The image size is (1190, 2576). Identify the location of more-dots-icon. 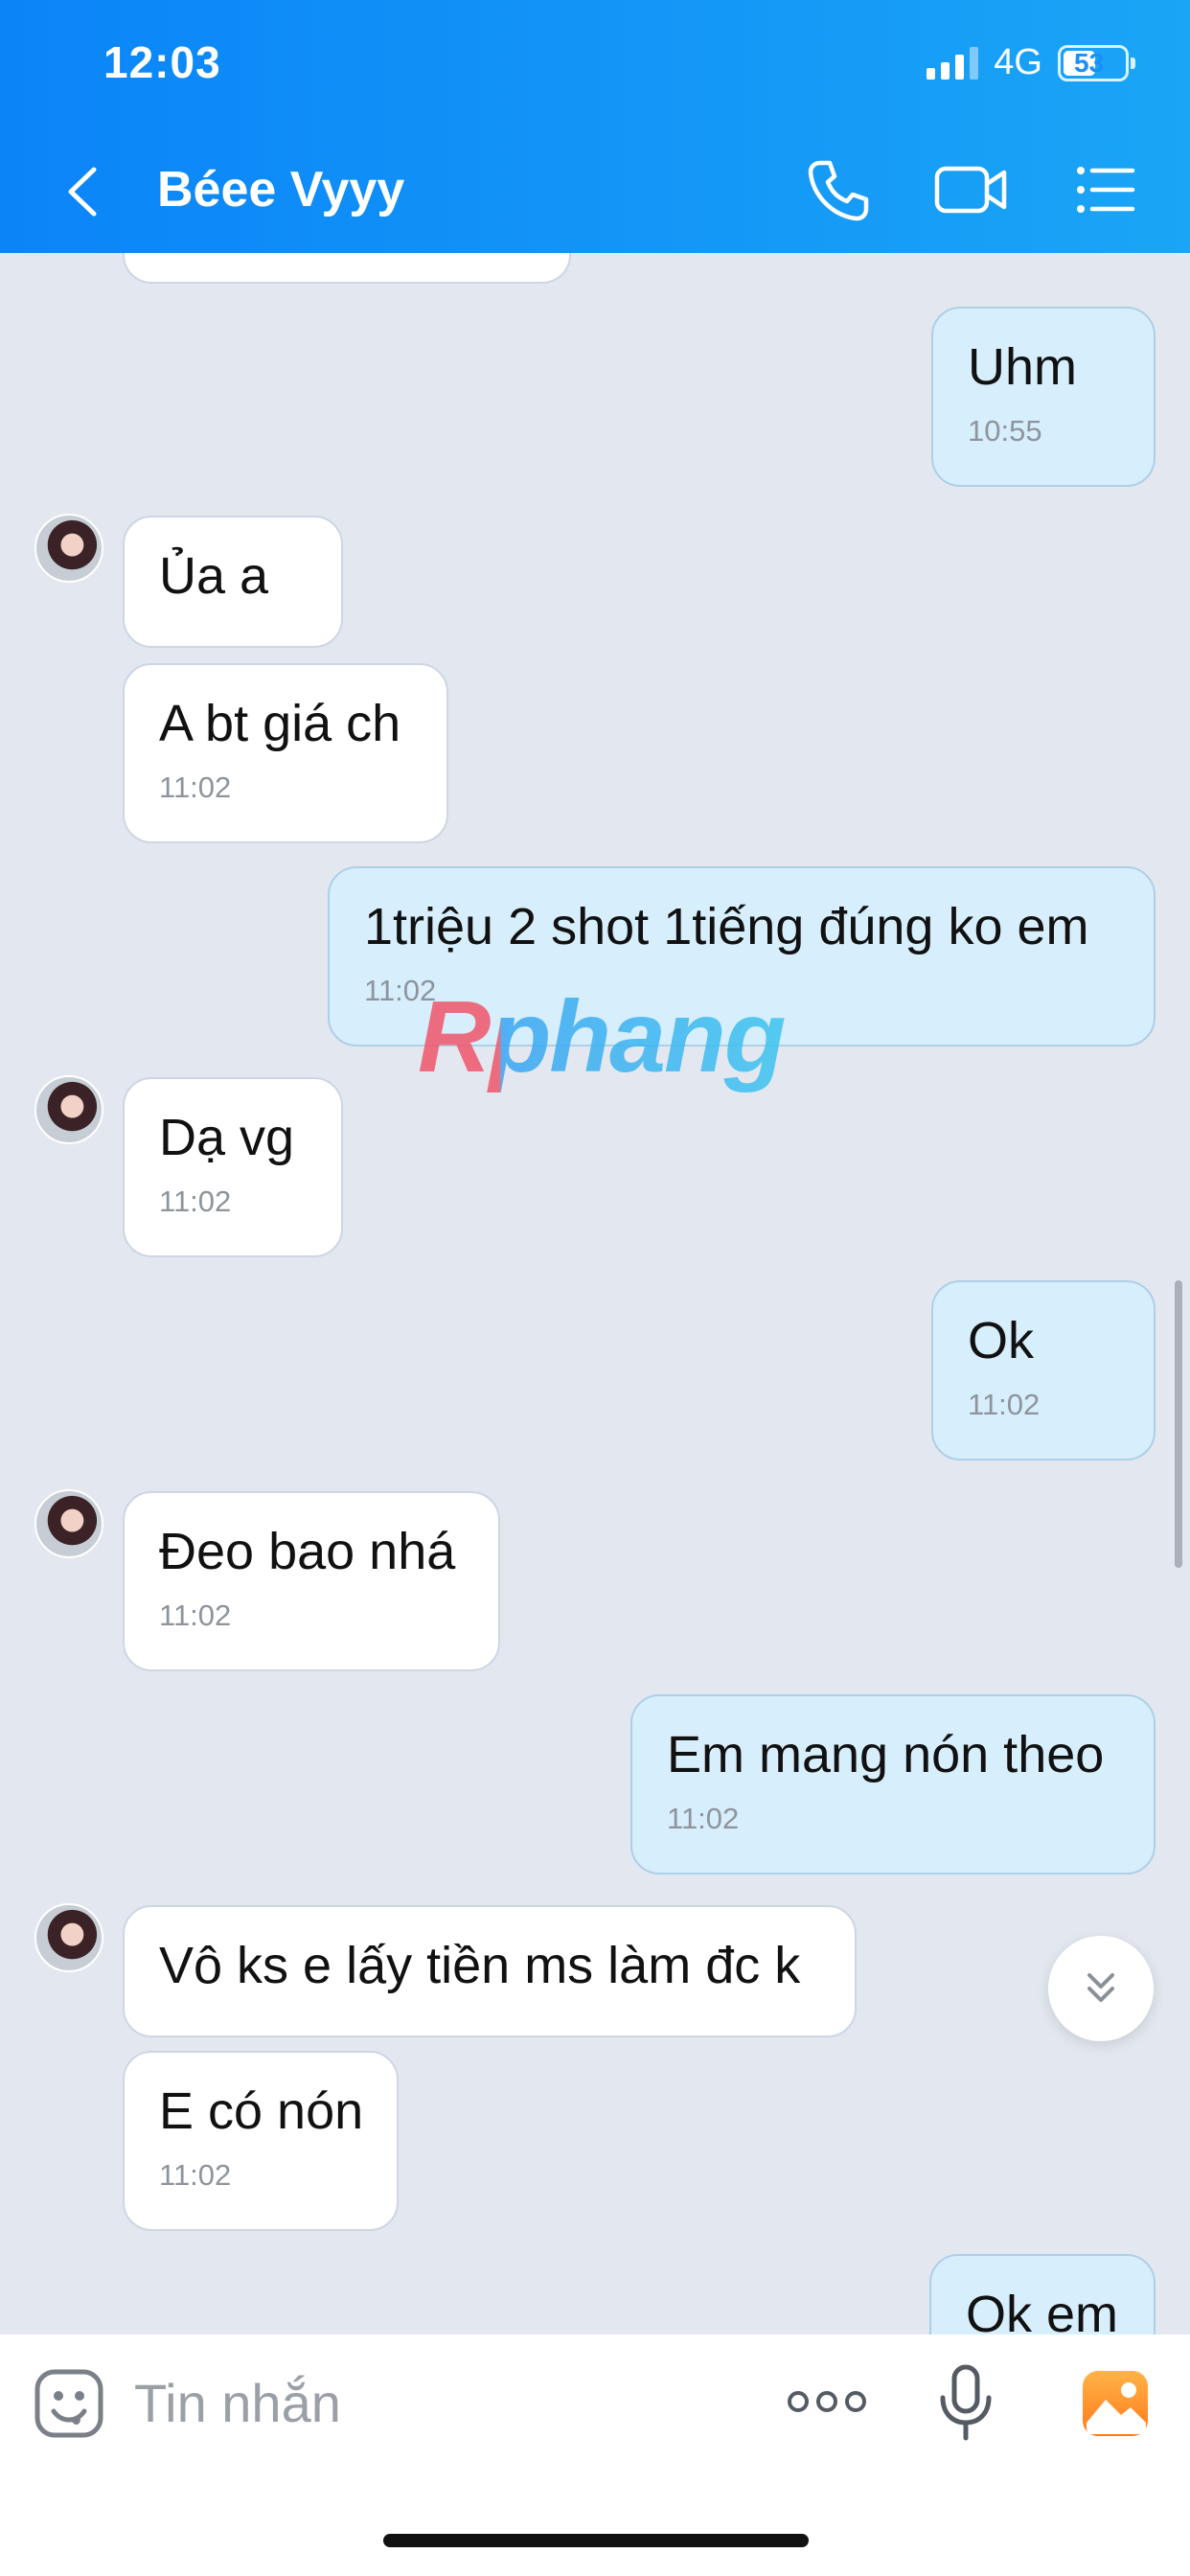
(827, 2401).